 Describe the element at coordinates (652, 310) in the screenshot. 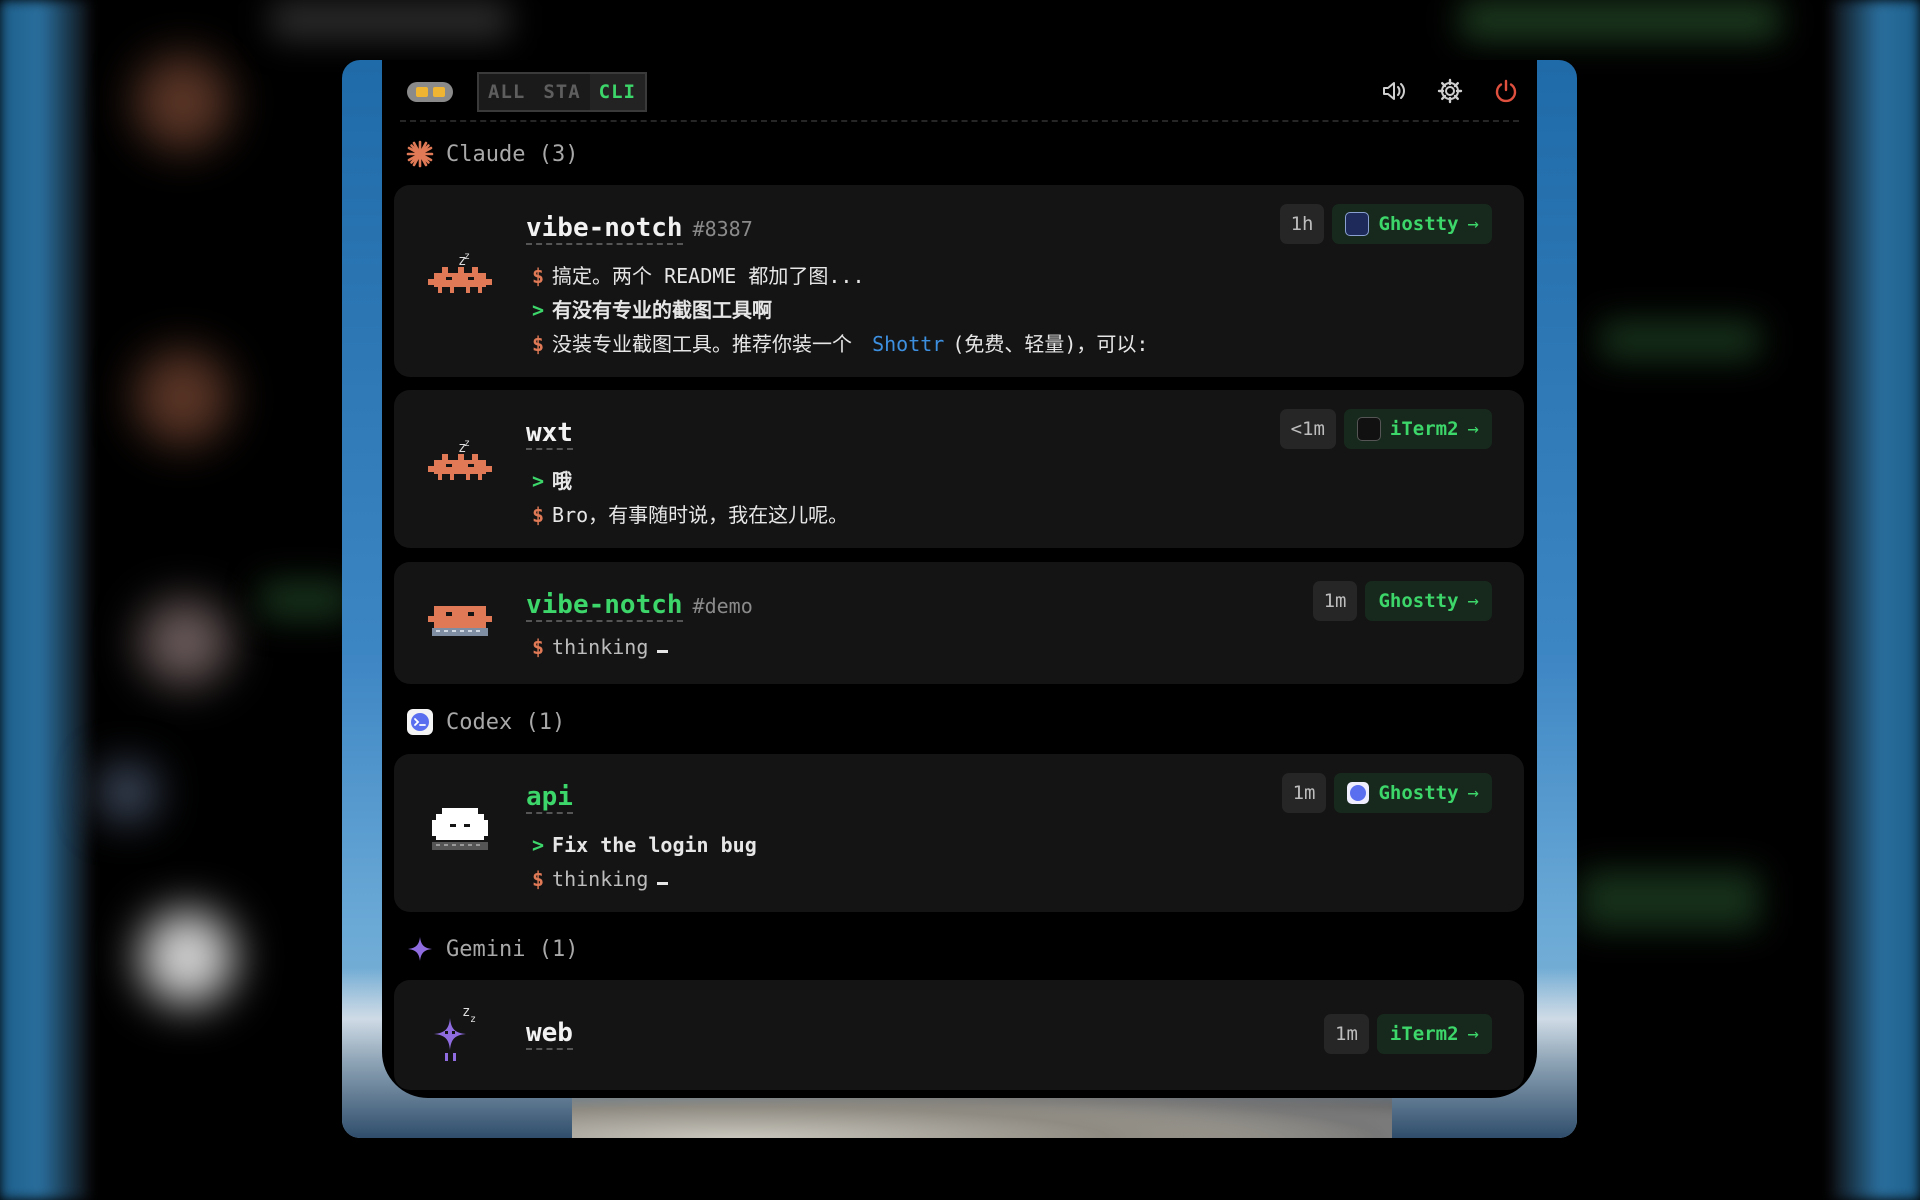

I see `input-line: > 有没有专业的截图工具啊` at that location.